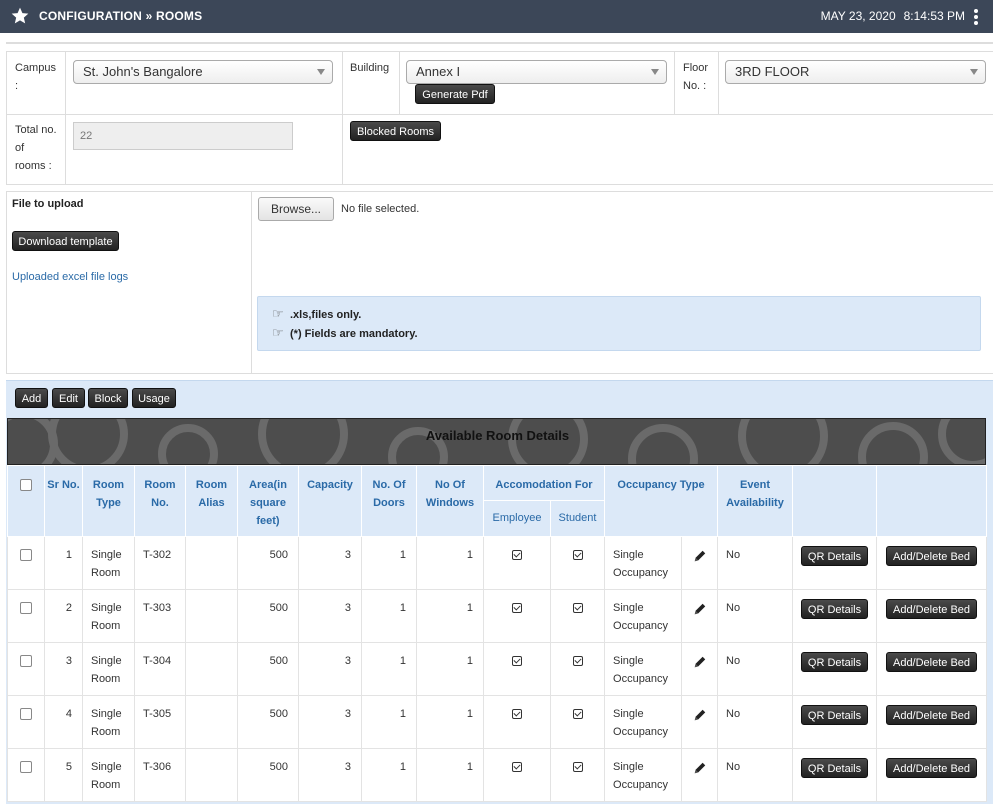 This screenshot has height=804, width=993. I want to click on generate-pdf-button: Generate Pdf, so click(455, 94).